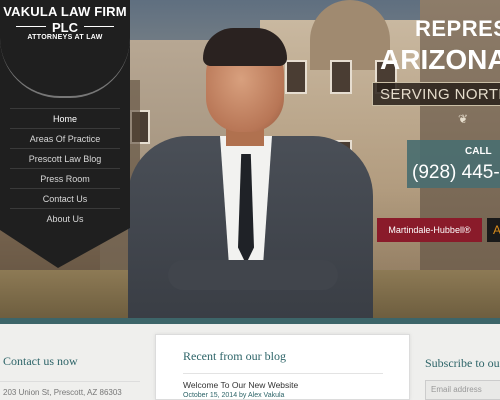  What do you see at coordinates (65, 37) in the screenshot?
I see `logo-tagline: ATTORNEYS AT LAW` at bounding box center [65, 37].